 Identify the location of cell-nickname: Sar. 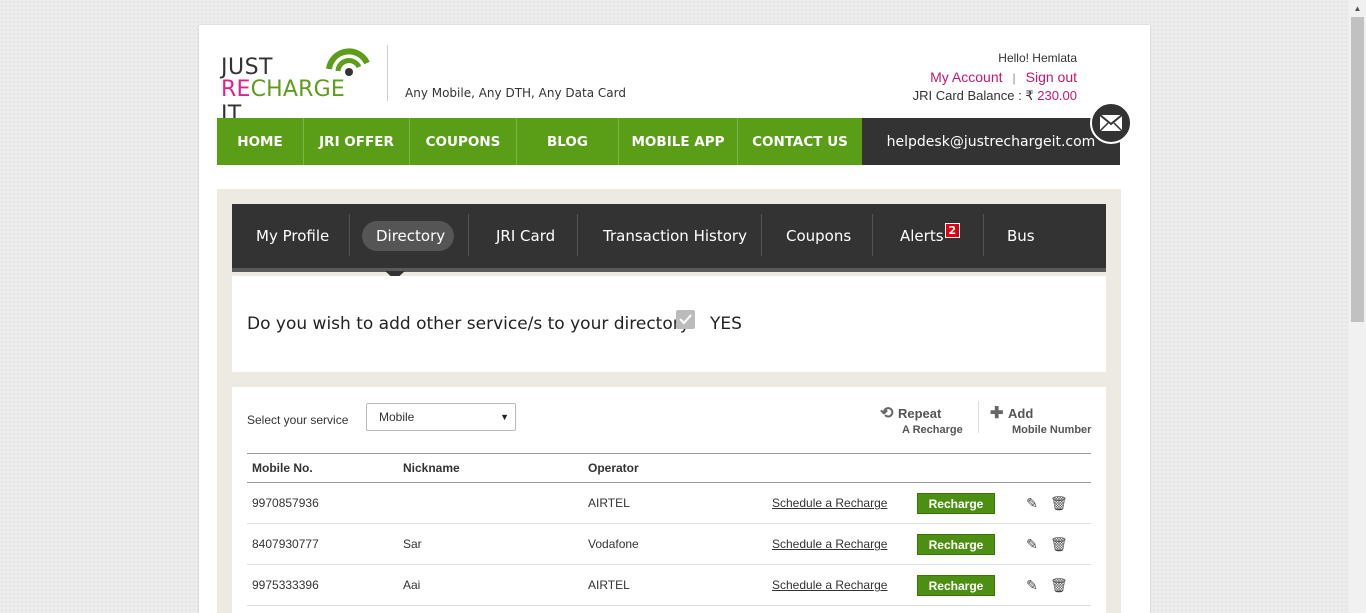
(490, 544).